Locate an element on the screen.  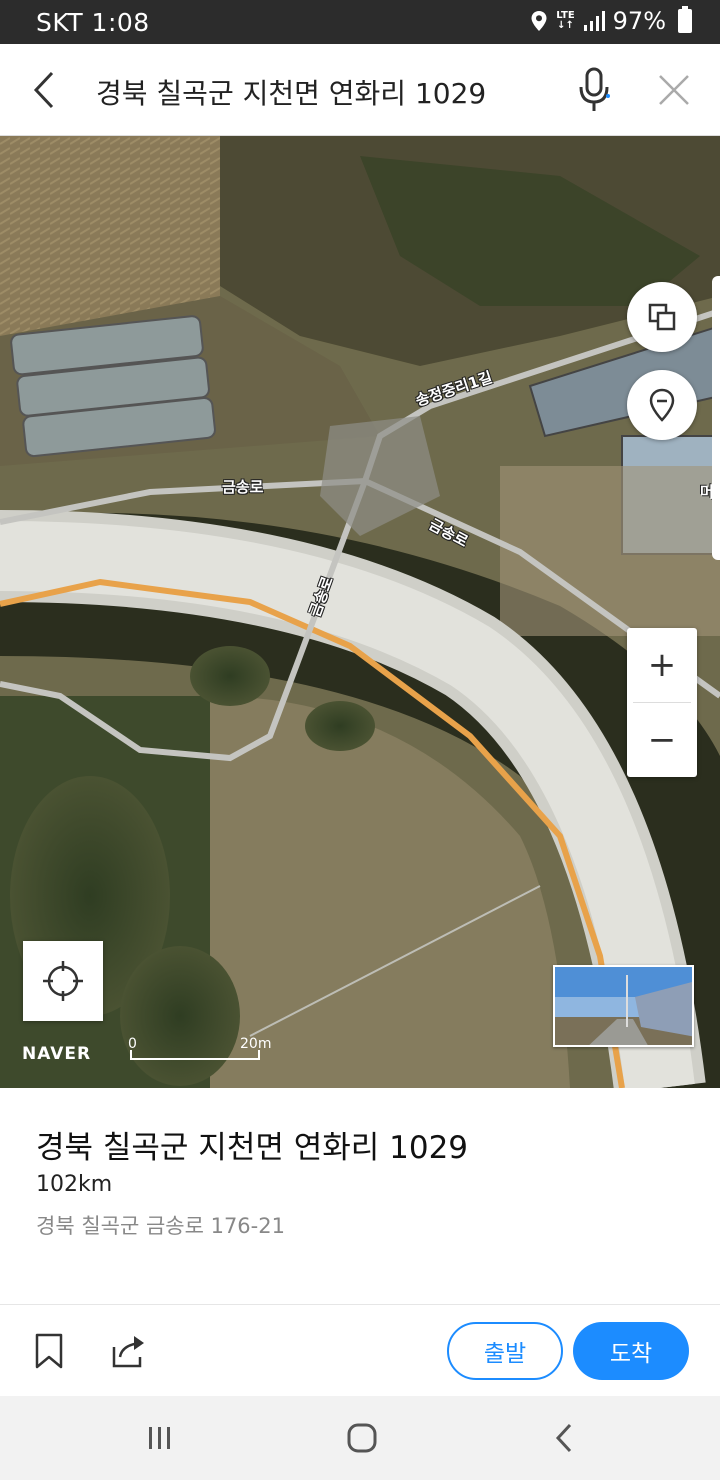
naver-logo: NAVER is located at coordinates (57, 1054).